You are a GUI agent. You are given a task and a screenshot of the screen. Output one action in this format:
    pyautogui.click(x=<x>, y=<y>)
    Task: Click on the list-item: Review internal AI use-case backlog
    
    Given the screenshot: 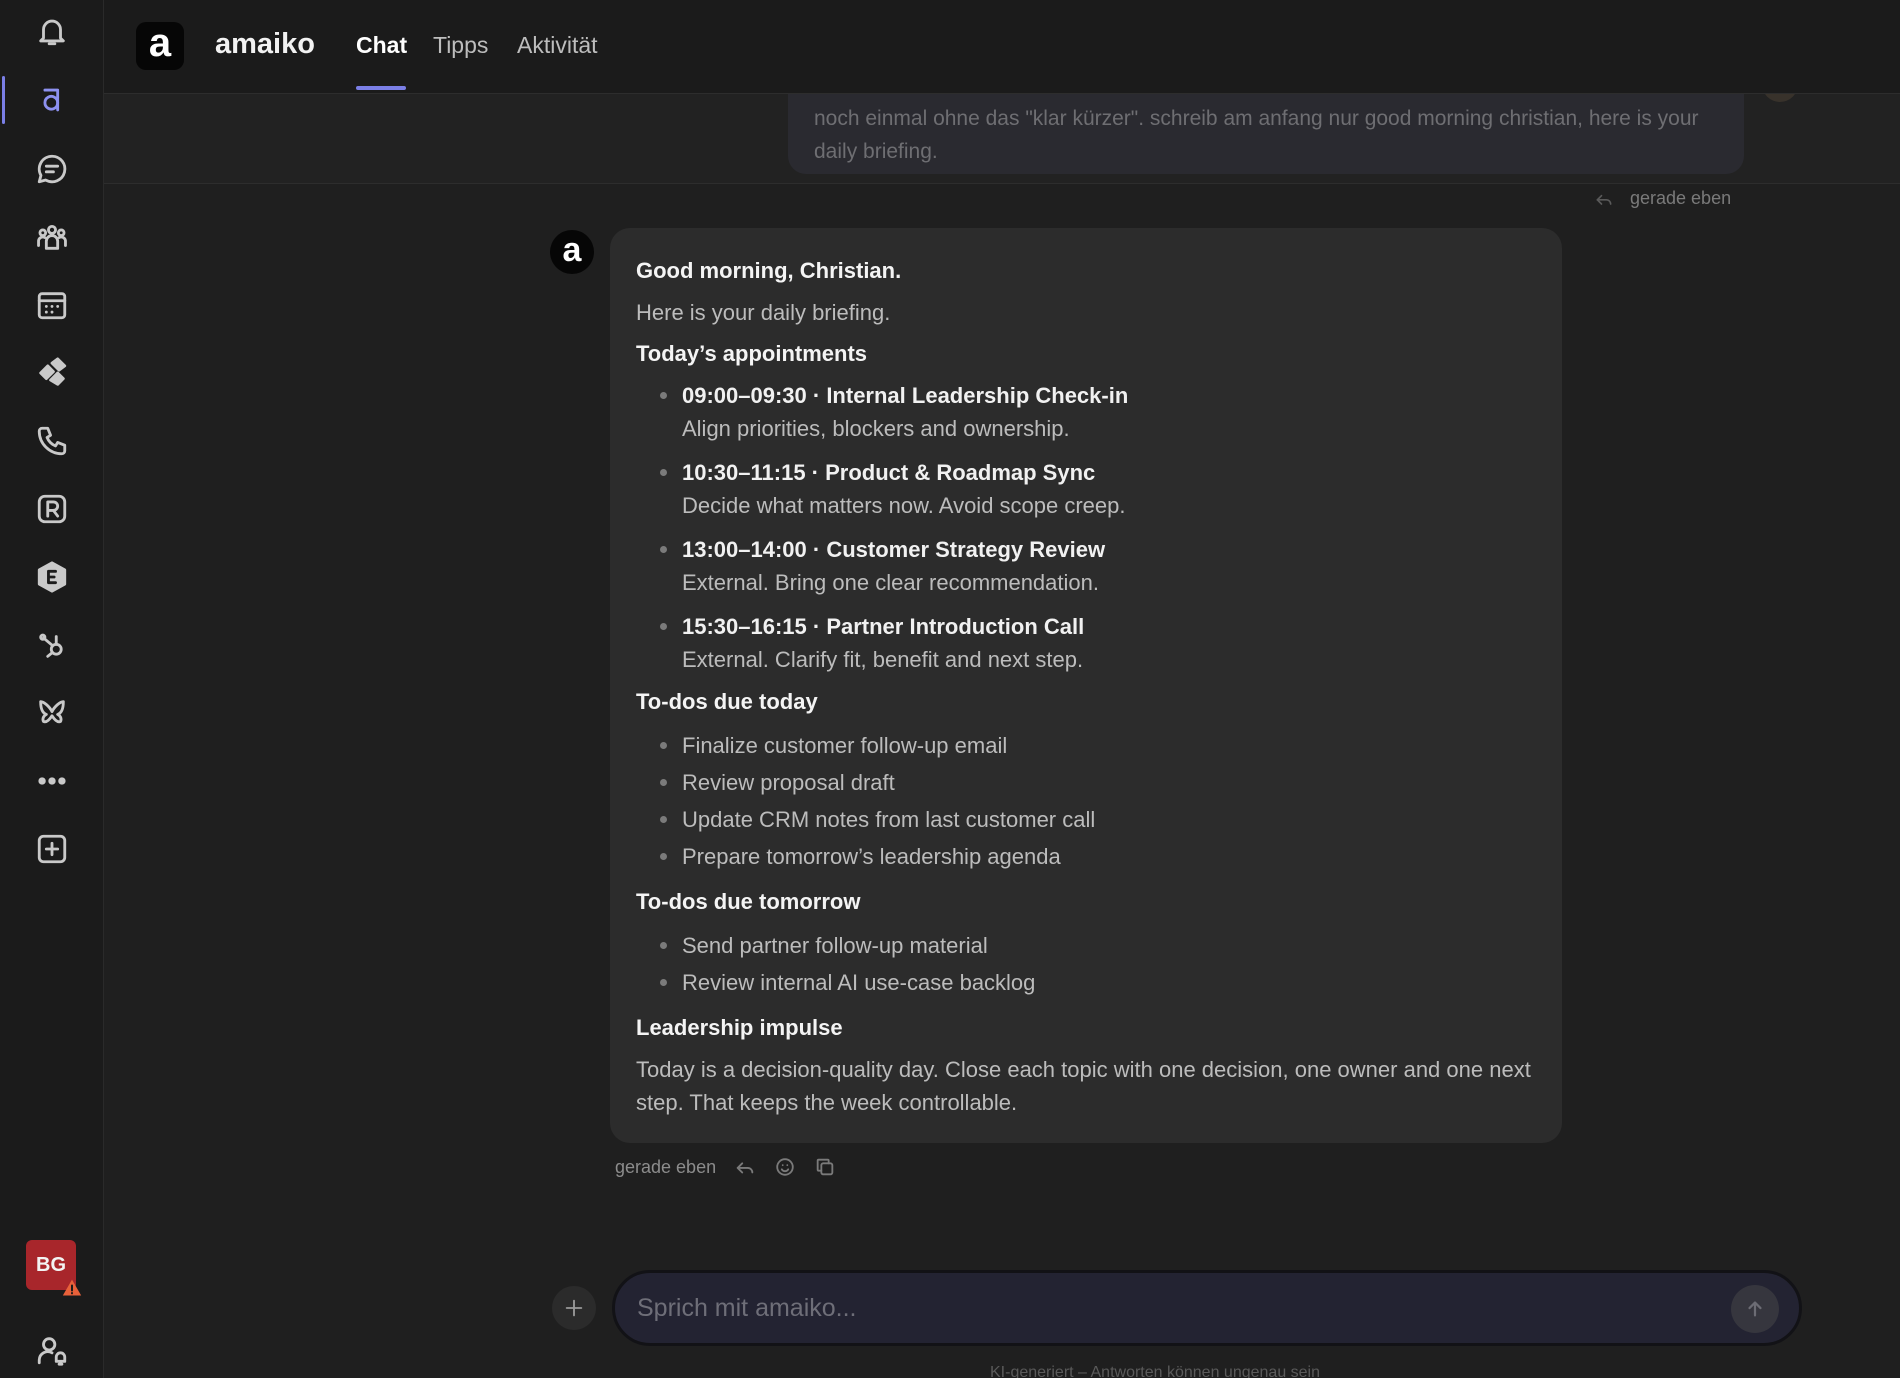 What is the action you would take?
    pyautogui.click(x=1097, y=982)
    